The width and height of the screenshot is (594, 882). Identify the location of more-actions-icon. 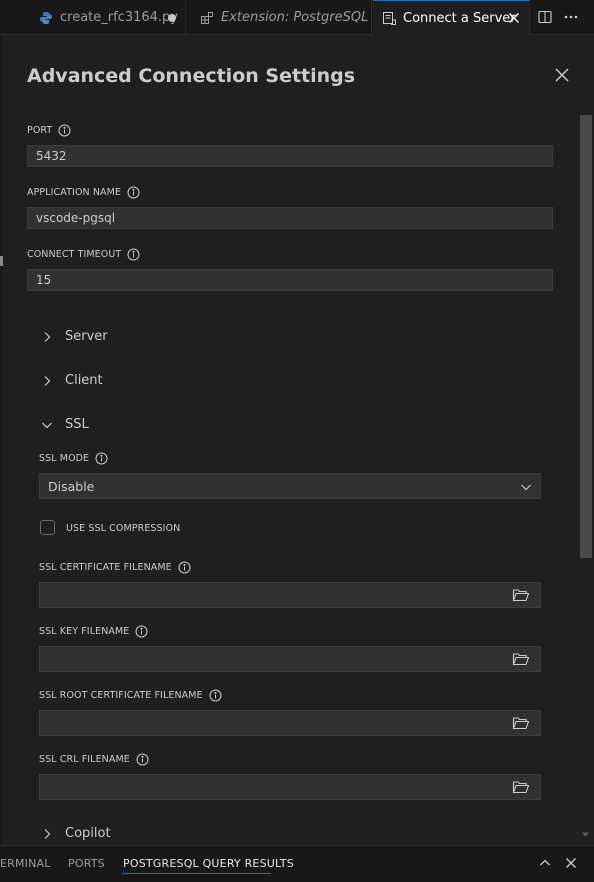
(571, 17).